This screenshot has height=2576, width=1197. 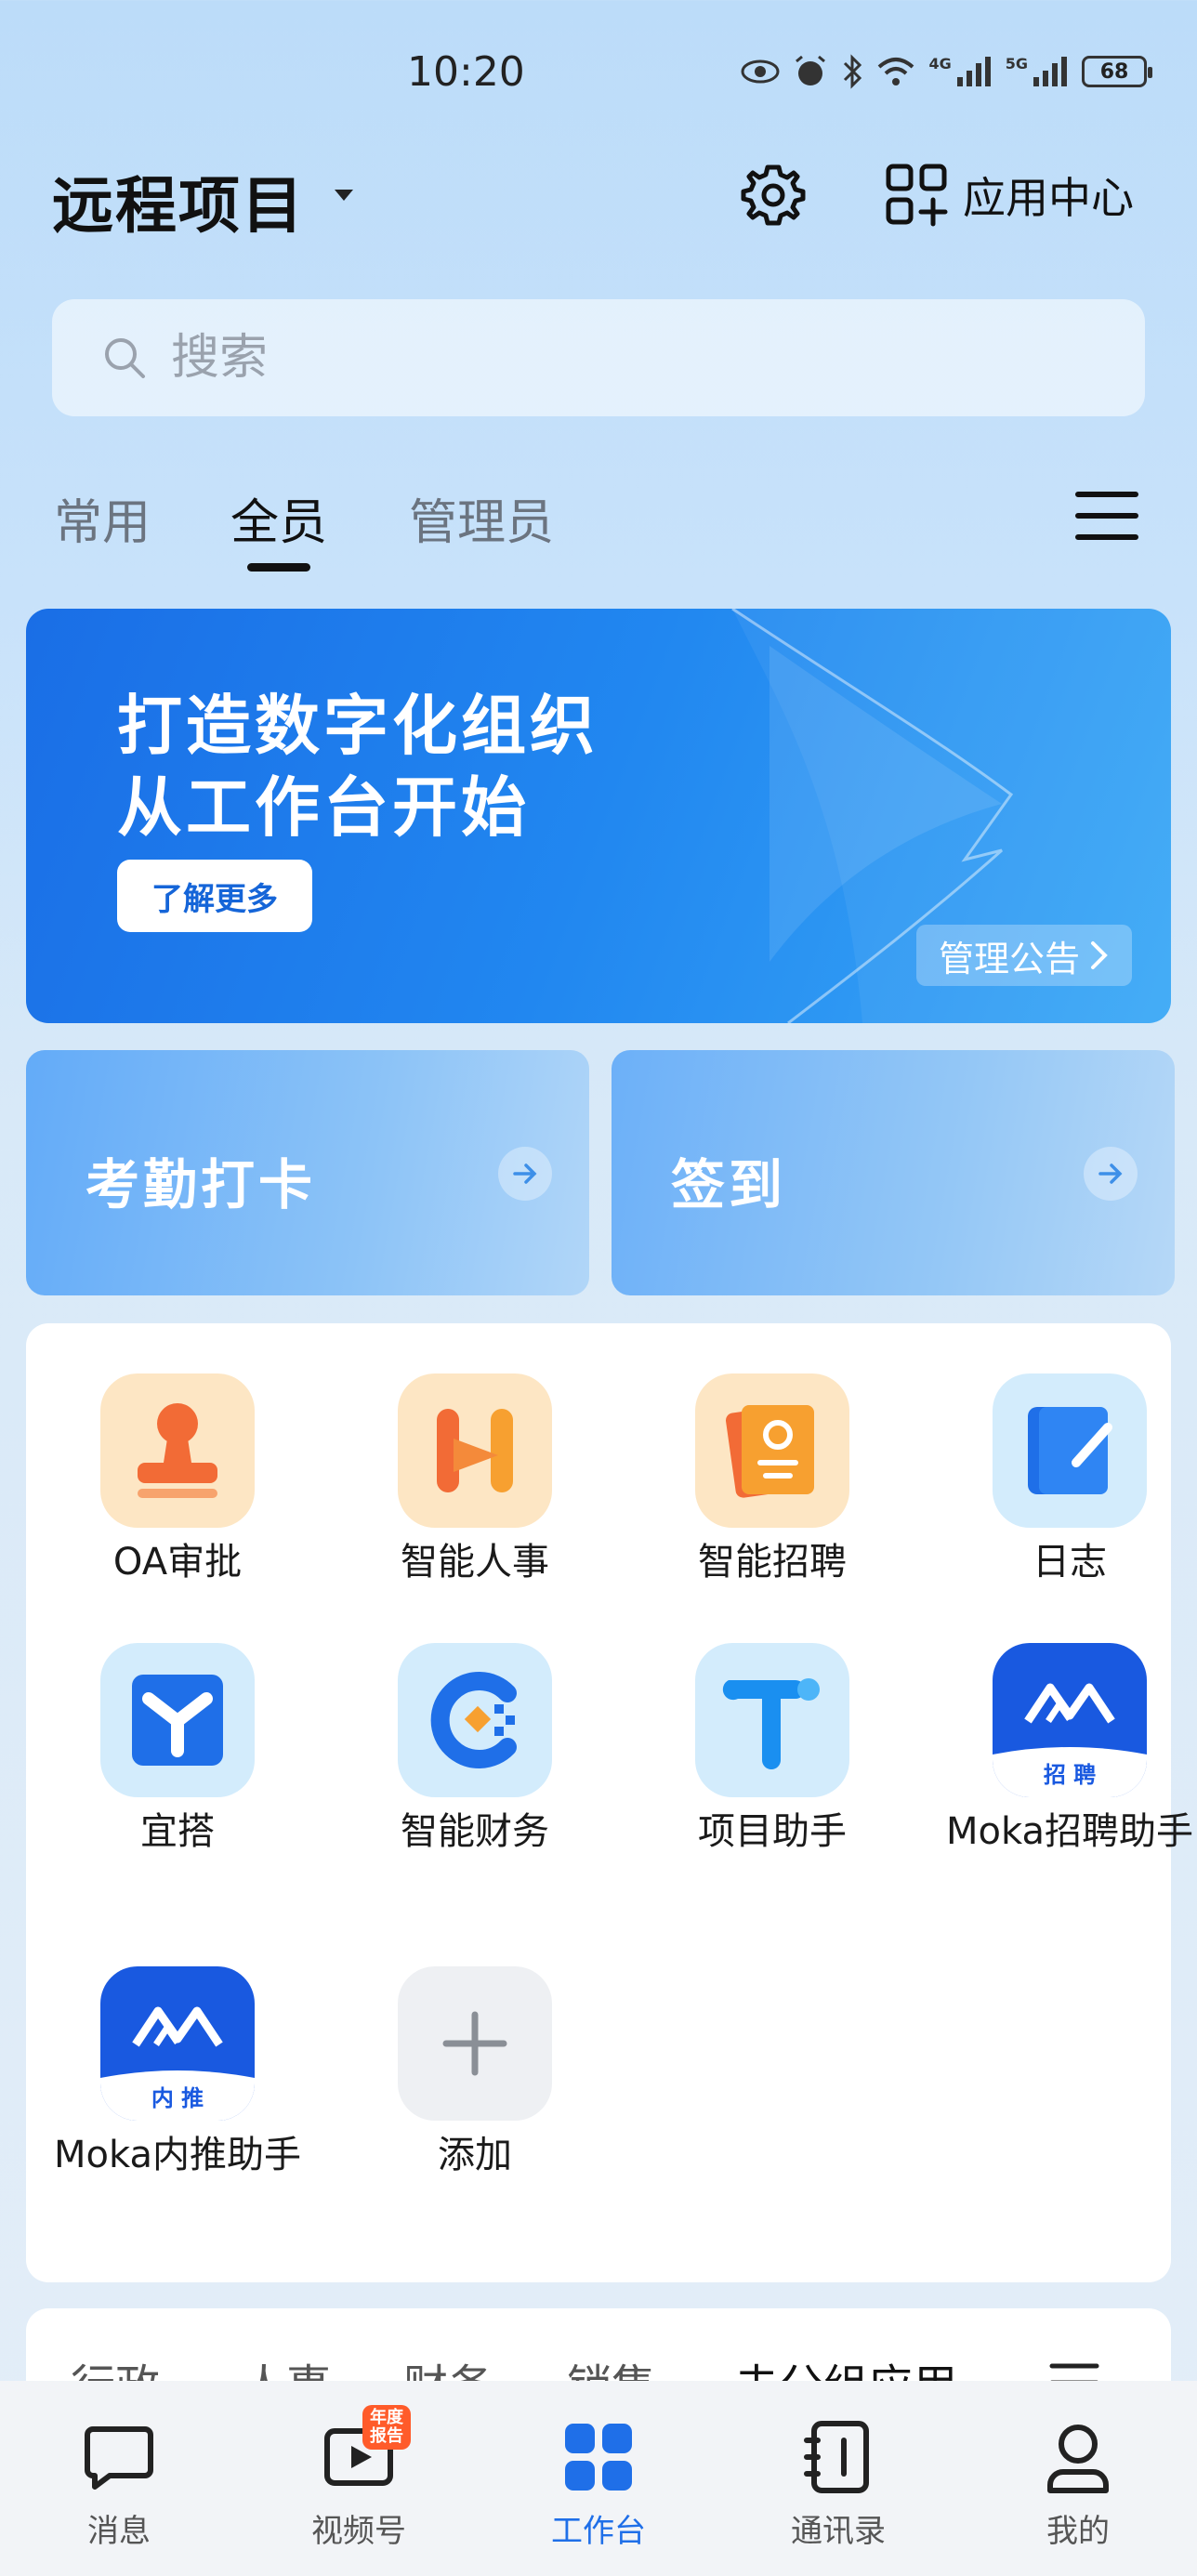 I want to click on app-yida: 宜搭, so click(x=177, y=1750).